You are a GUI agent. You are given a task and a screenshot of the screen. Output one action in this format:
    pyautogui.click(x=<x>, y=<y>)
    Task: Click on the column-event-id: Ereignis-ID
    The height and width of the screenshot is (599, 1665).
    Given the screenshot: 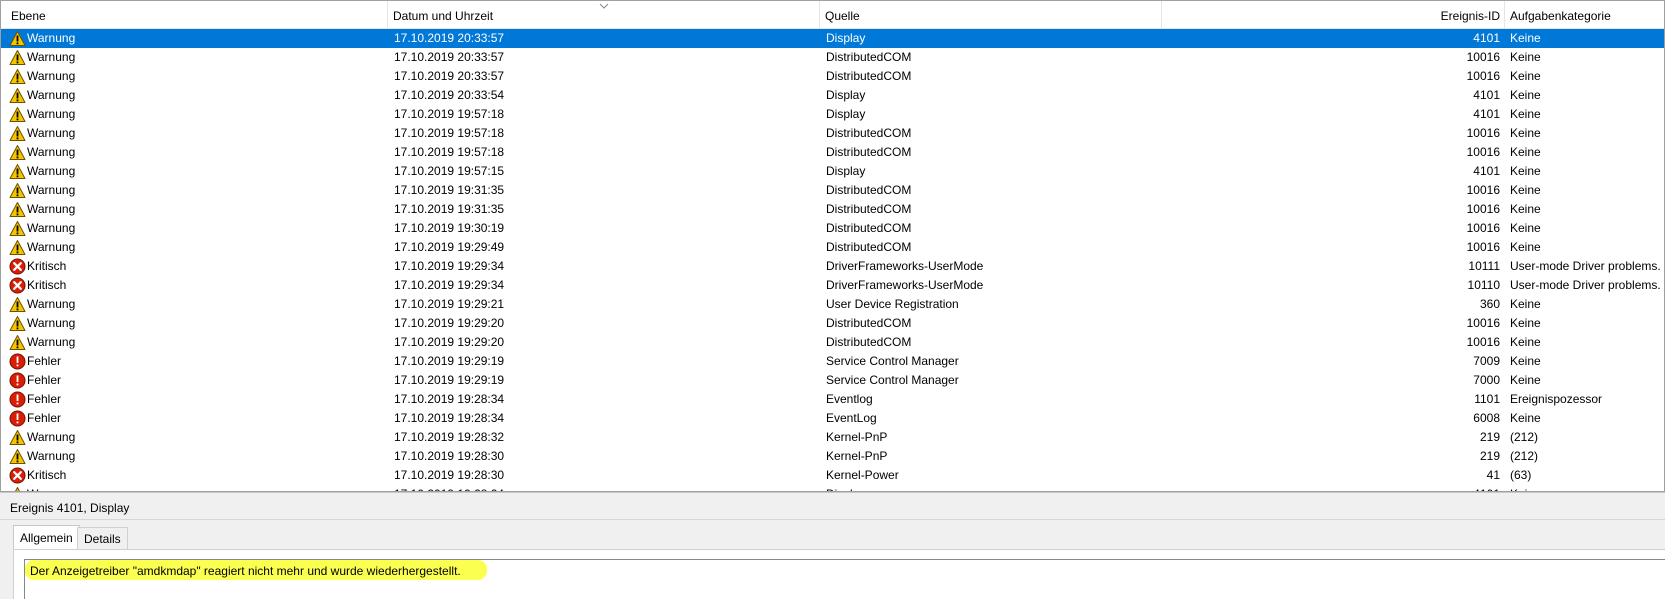 What is the action you would take?
    pyautogui.click(x=1415, y=15)
    